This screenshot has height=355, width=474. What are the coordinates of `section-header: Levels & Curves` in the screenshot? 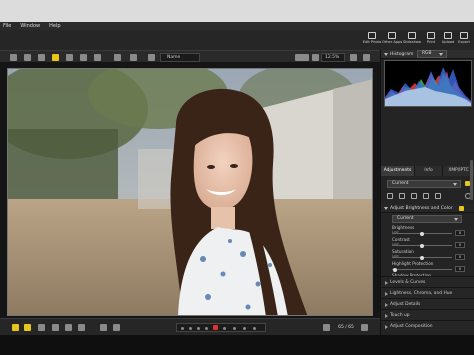 It's located at (427, 281).